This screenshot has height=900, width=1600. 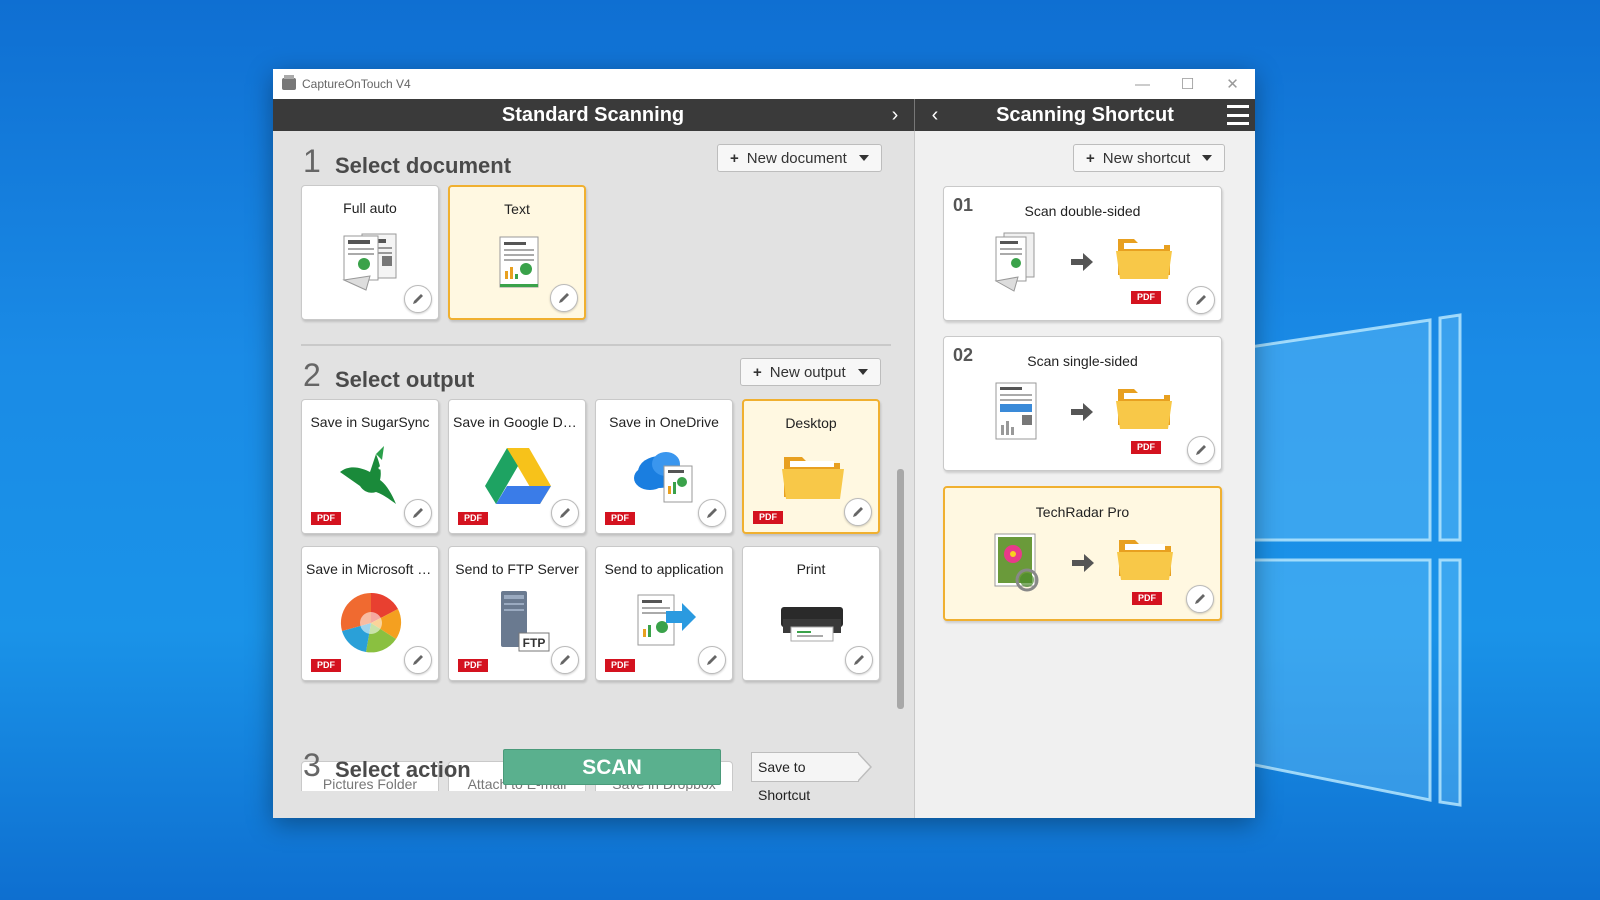 I want to click on tile-label: Full auto, so click(x=370, y=208).